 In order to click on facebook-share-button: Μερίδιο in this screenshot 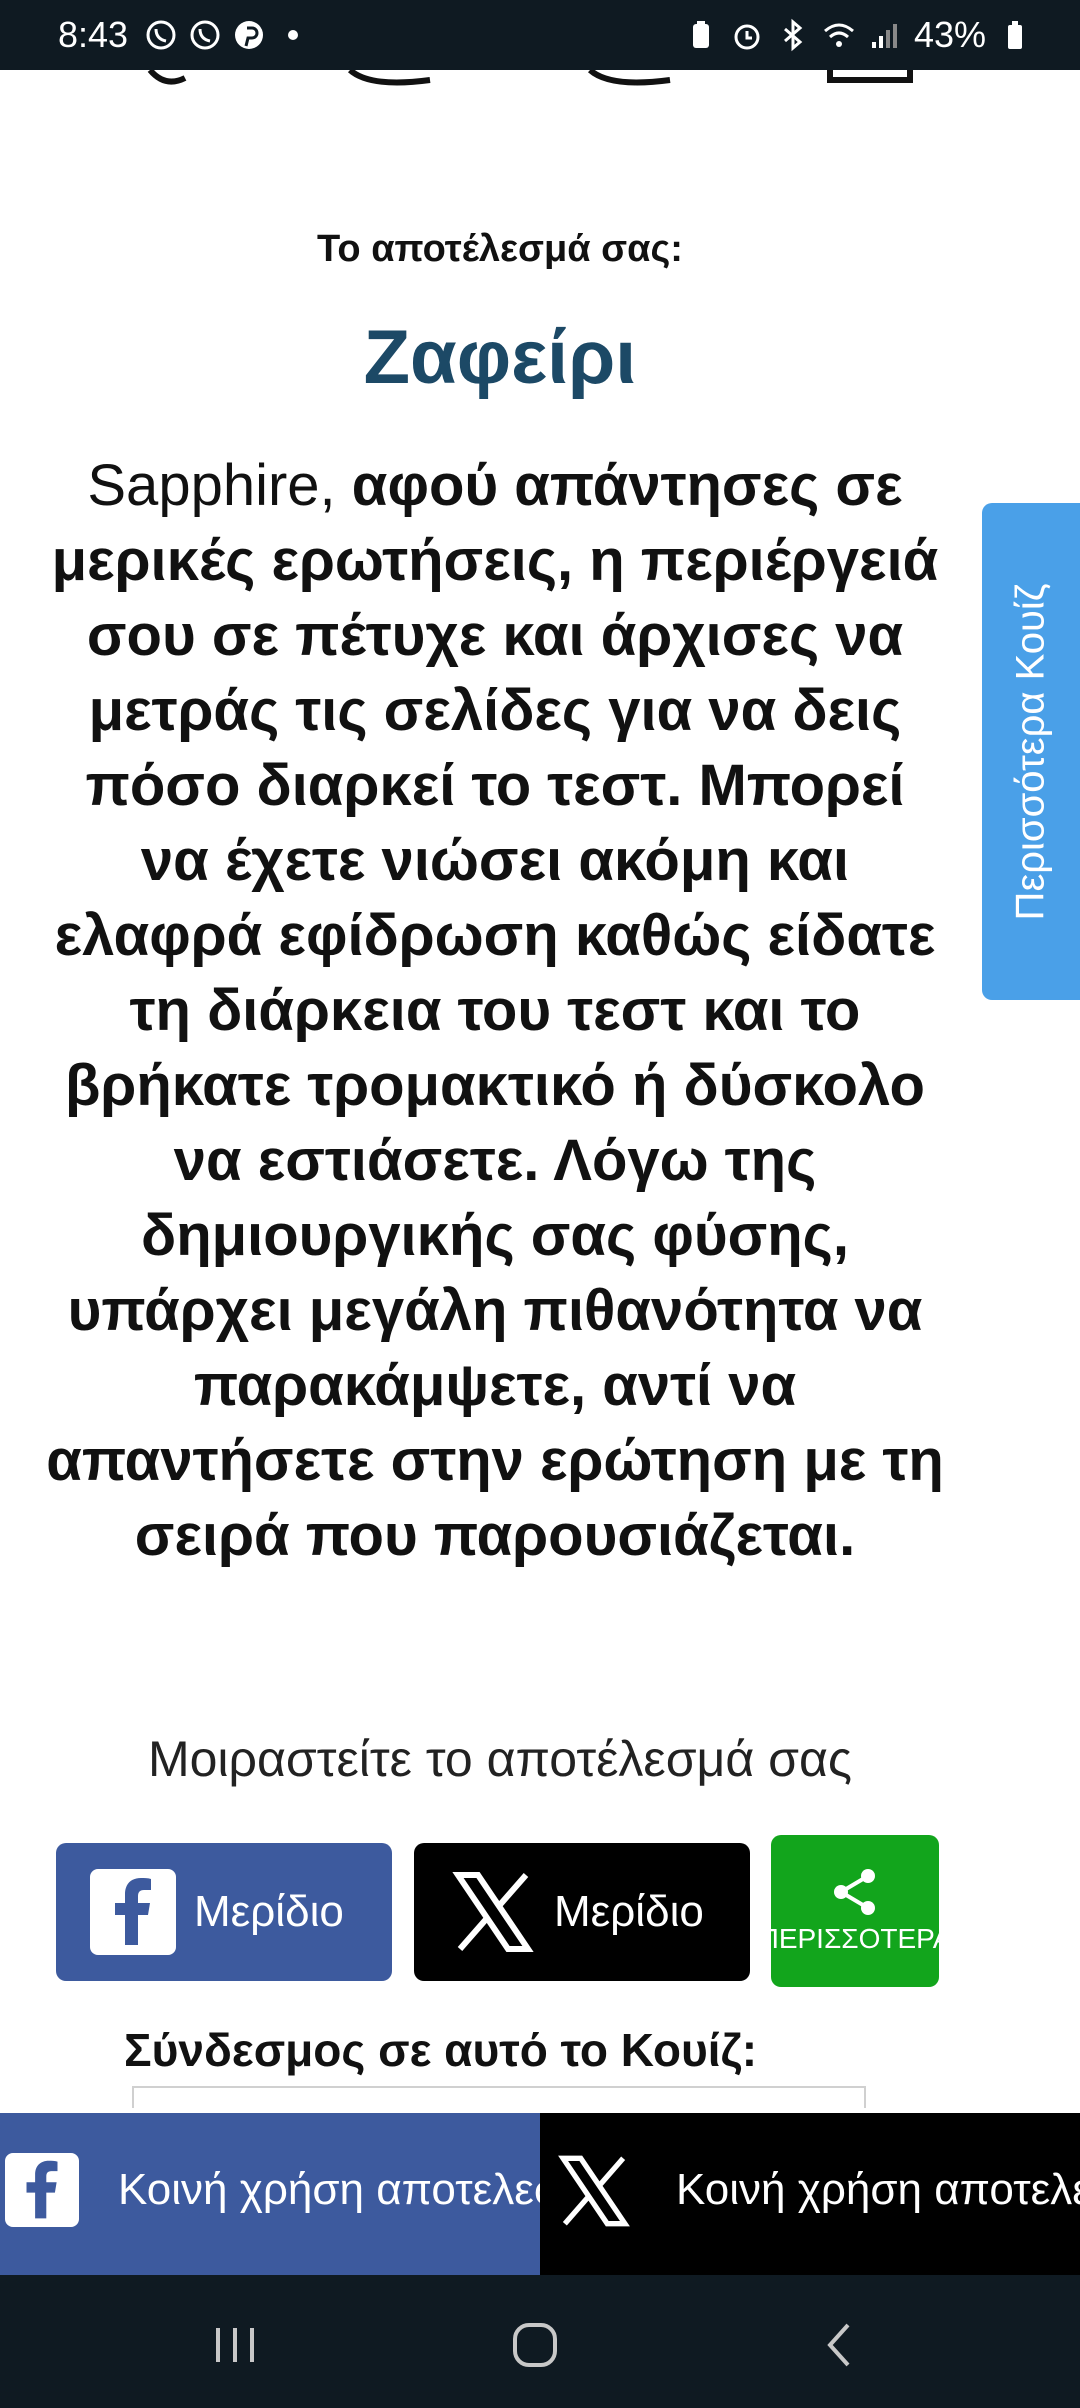, I will do `click(224, 1912)`.